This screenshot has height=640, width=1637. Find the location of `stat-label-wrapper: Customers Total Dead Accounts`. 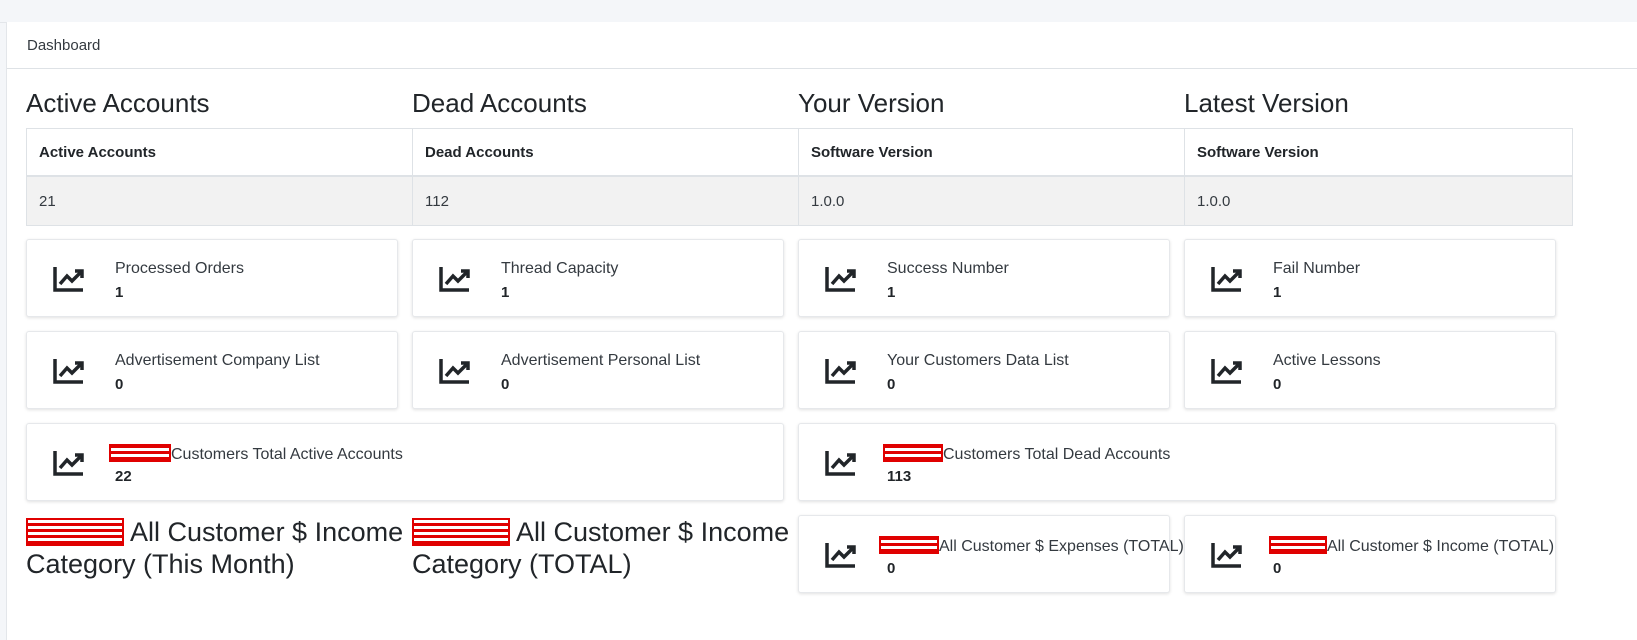

stat-label-wrapper: Customers Total Dead Accounts is located at coordinates (1026, 454).